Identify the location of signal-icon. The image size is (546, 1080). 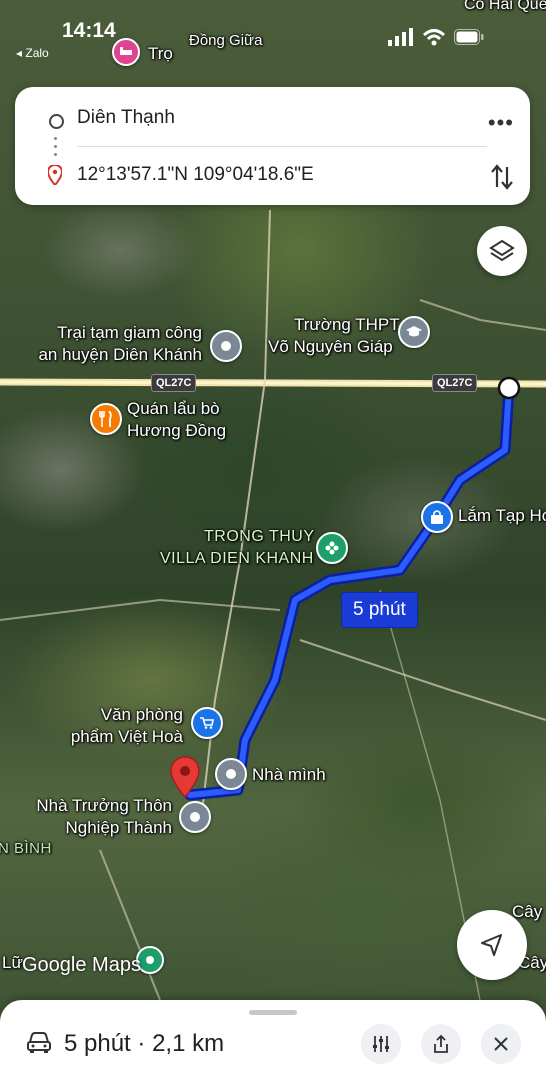
(400, 37).